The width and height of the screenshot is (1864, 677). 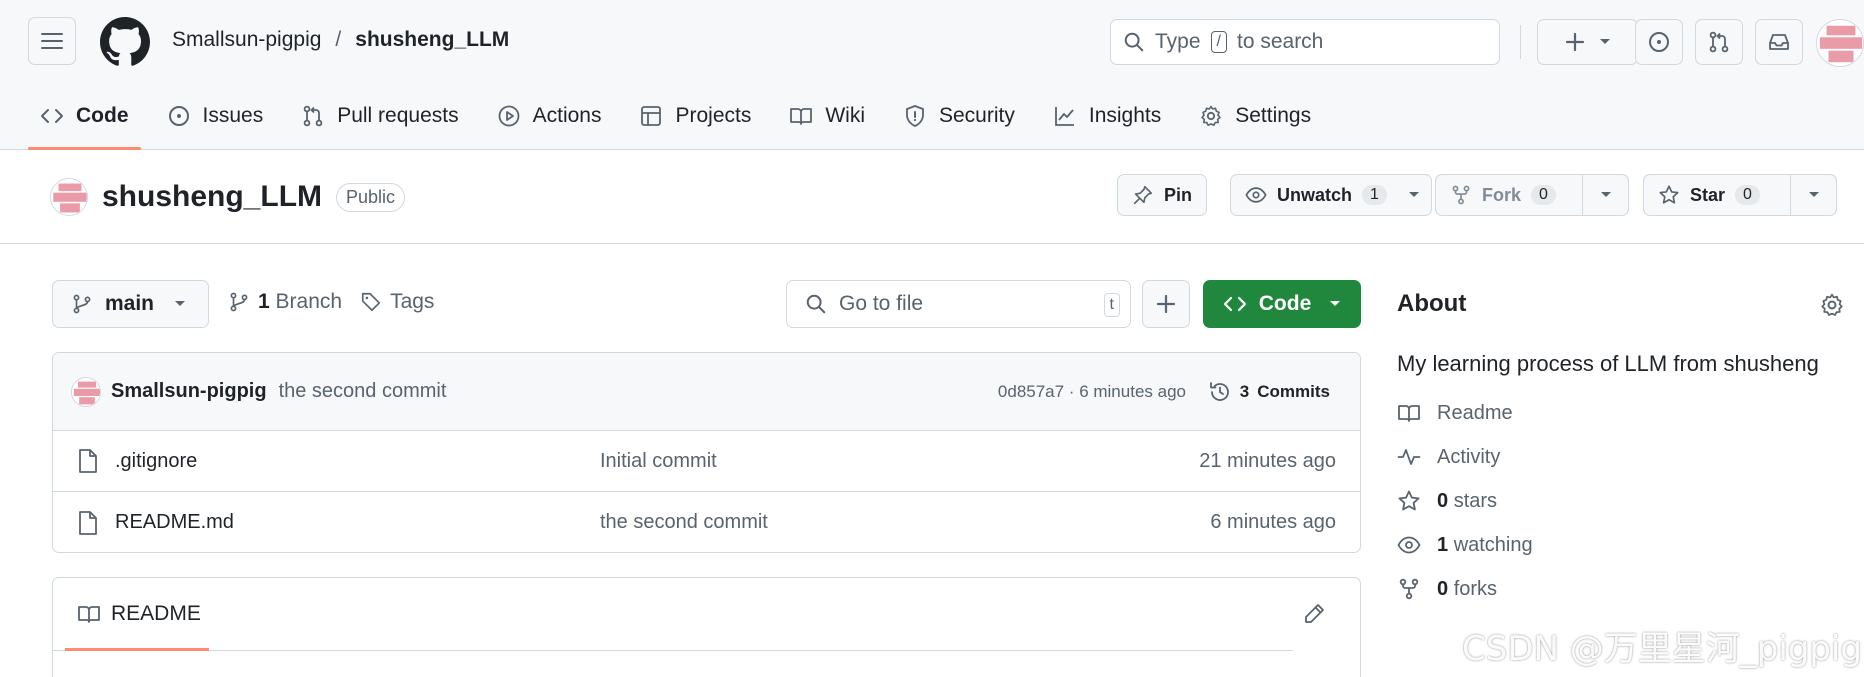 I want to click on commit-sha-time: 0d857a7 · 6 minutes ago, so click(x=1092, y=392).